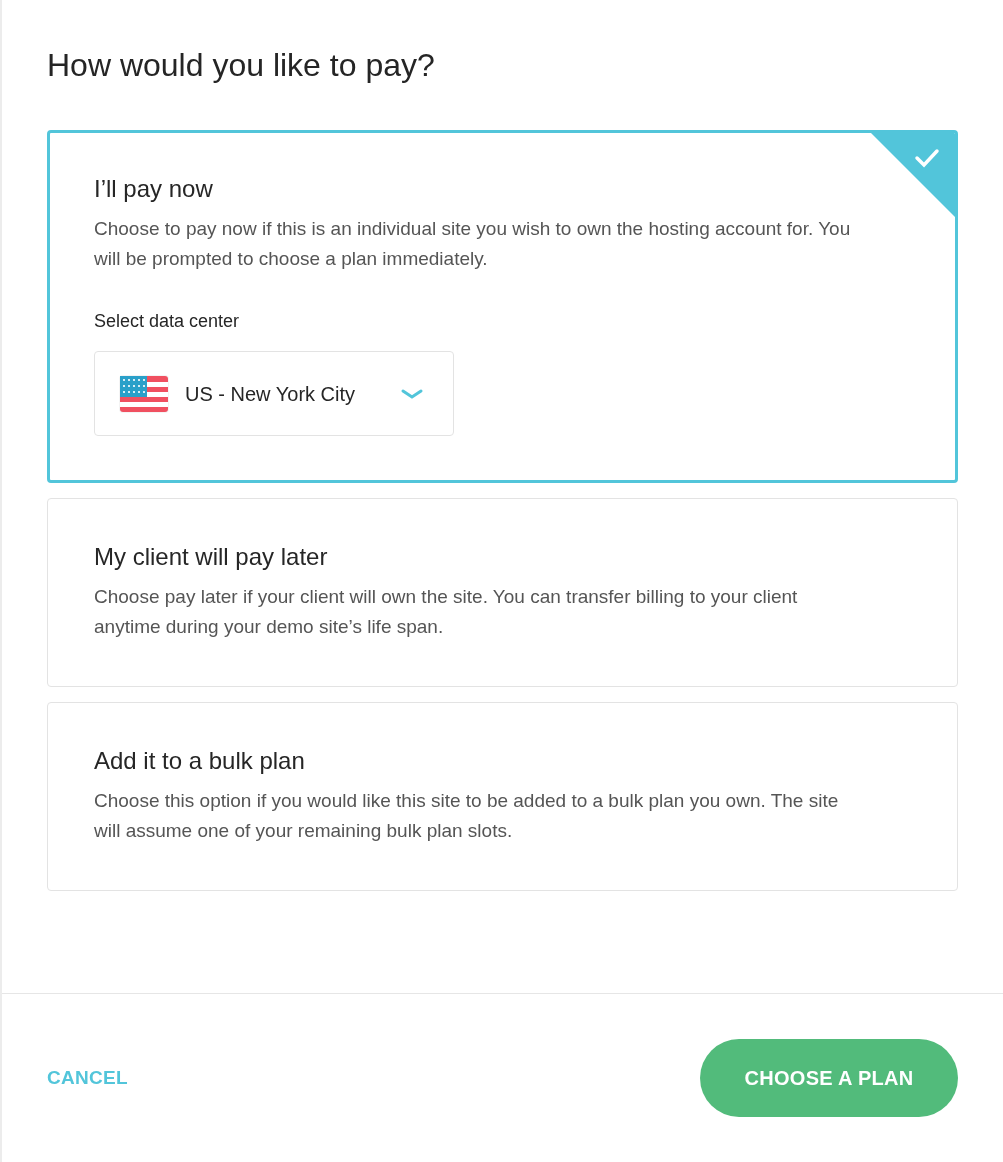  I want to click on option-description: Choose this option if you would like this site to be added to a bulk plan you own. The site will assume one of your remaining bulk plan slots., so click(467, 815).